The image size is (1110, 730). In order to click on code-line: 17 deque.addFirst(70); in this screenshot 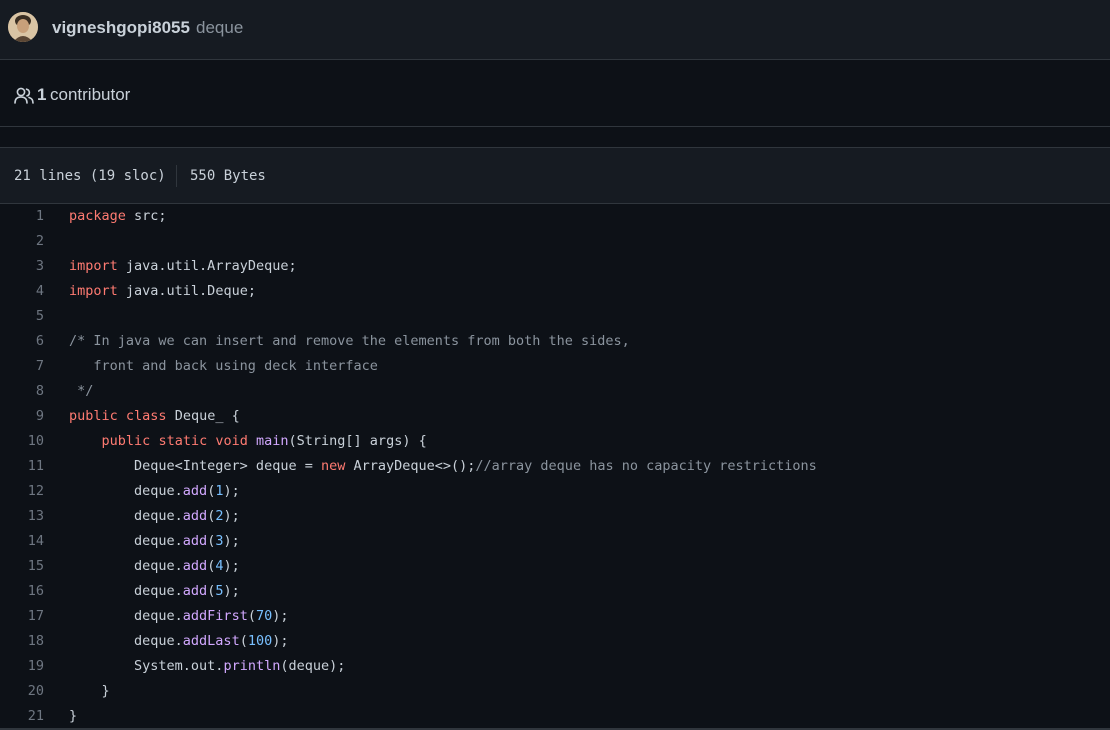, I will do `click(555, 616)`.